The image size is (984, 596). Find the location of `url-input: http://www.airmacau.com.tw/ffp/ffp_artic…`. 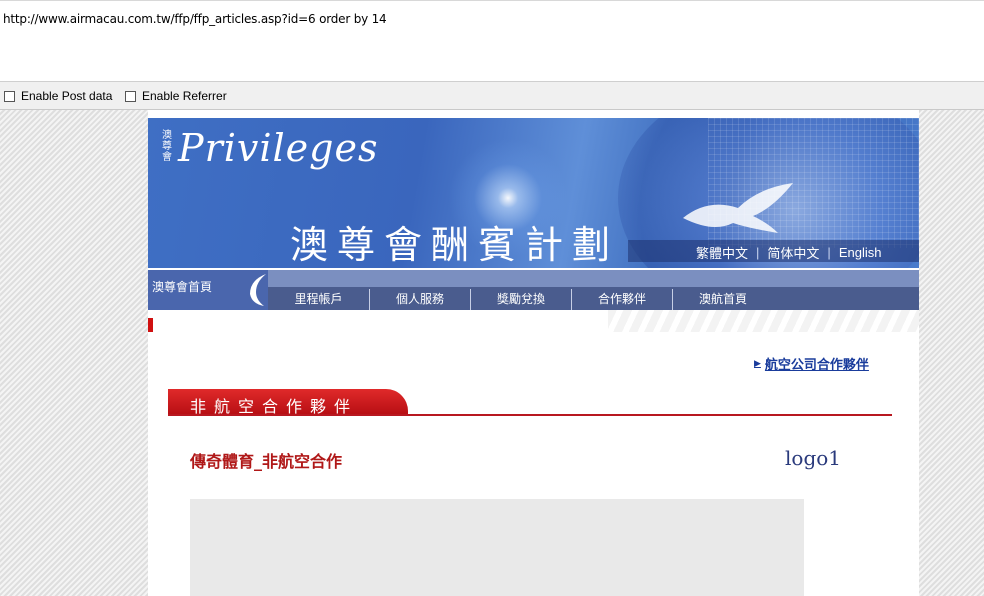

url-input: http://www.airmacau.com.tw/ffp/ffp_artic… is located at coordinates (195, 19).